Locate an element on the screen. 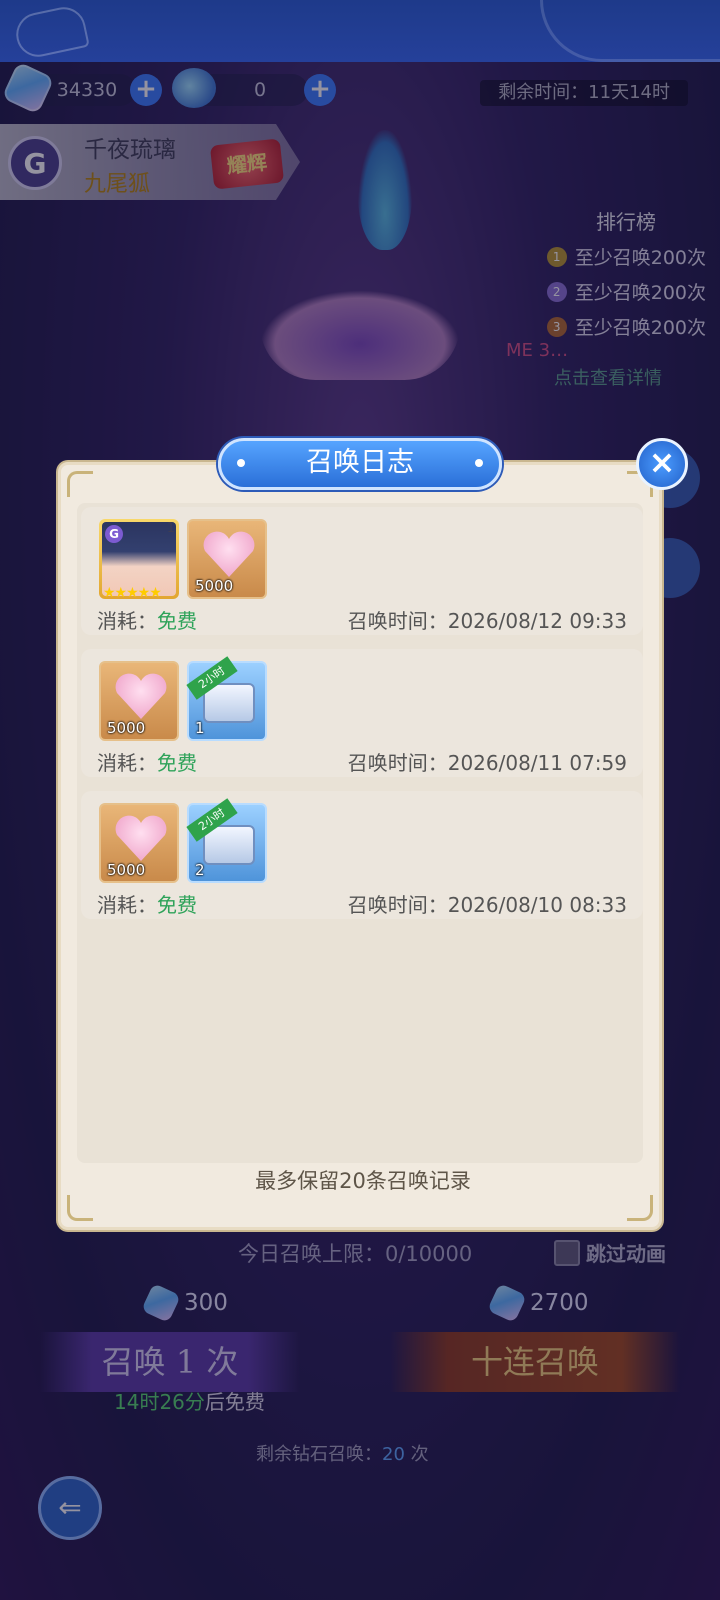 This screenshot has width=720, height=1600. reward-treasure-chest: 2小时 2 is located at coordinates (226, 840).